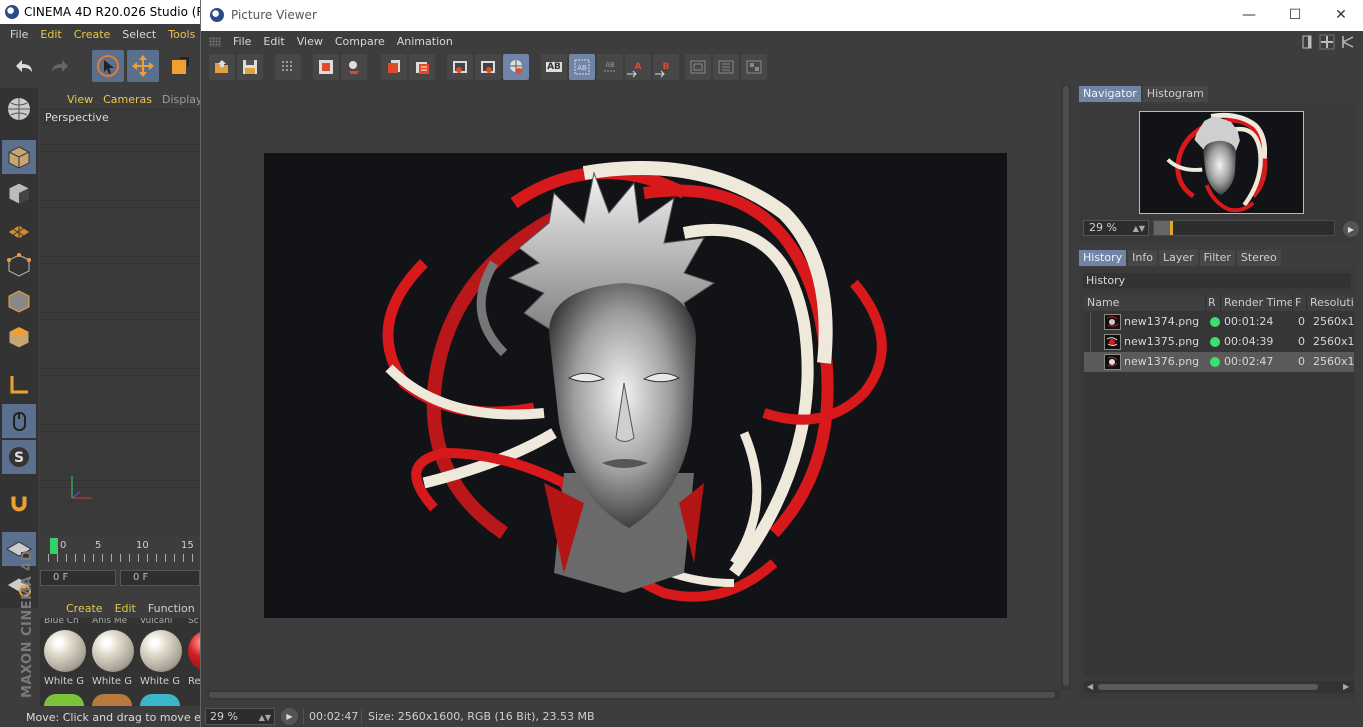 Image resolution: width=1363 pixels, height=727 pixels. I want to click on polygons-mode-button, so click(19, 337).